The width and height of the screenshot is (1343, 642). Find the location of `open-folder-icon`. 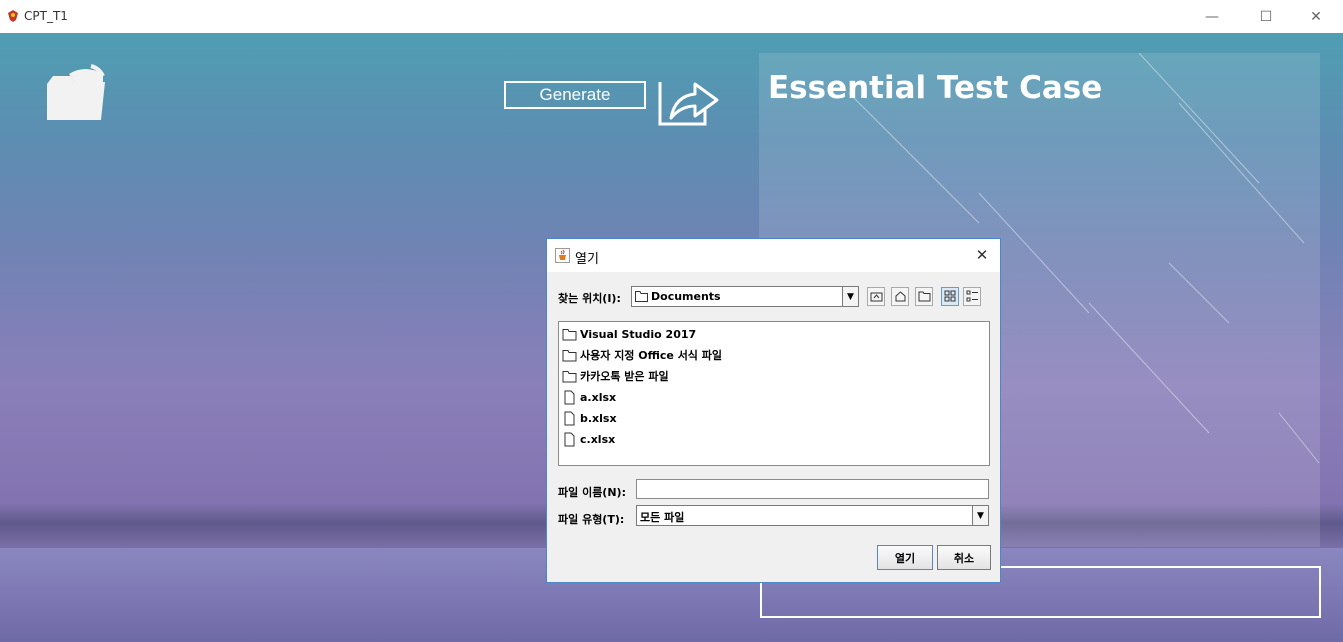

open-folder-icon is located at coordinates (76, 92).